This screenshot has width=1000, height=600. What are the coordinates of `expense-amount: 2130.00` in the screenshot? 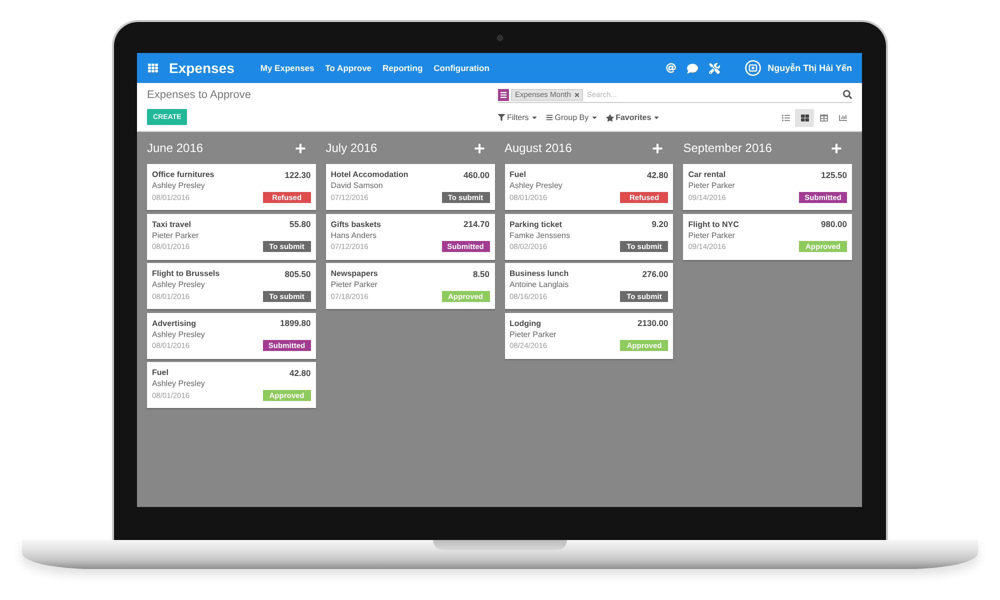 It's located at (653, 323).